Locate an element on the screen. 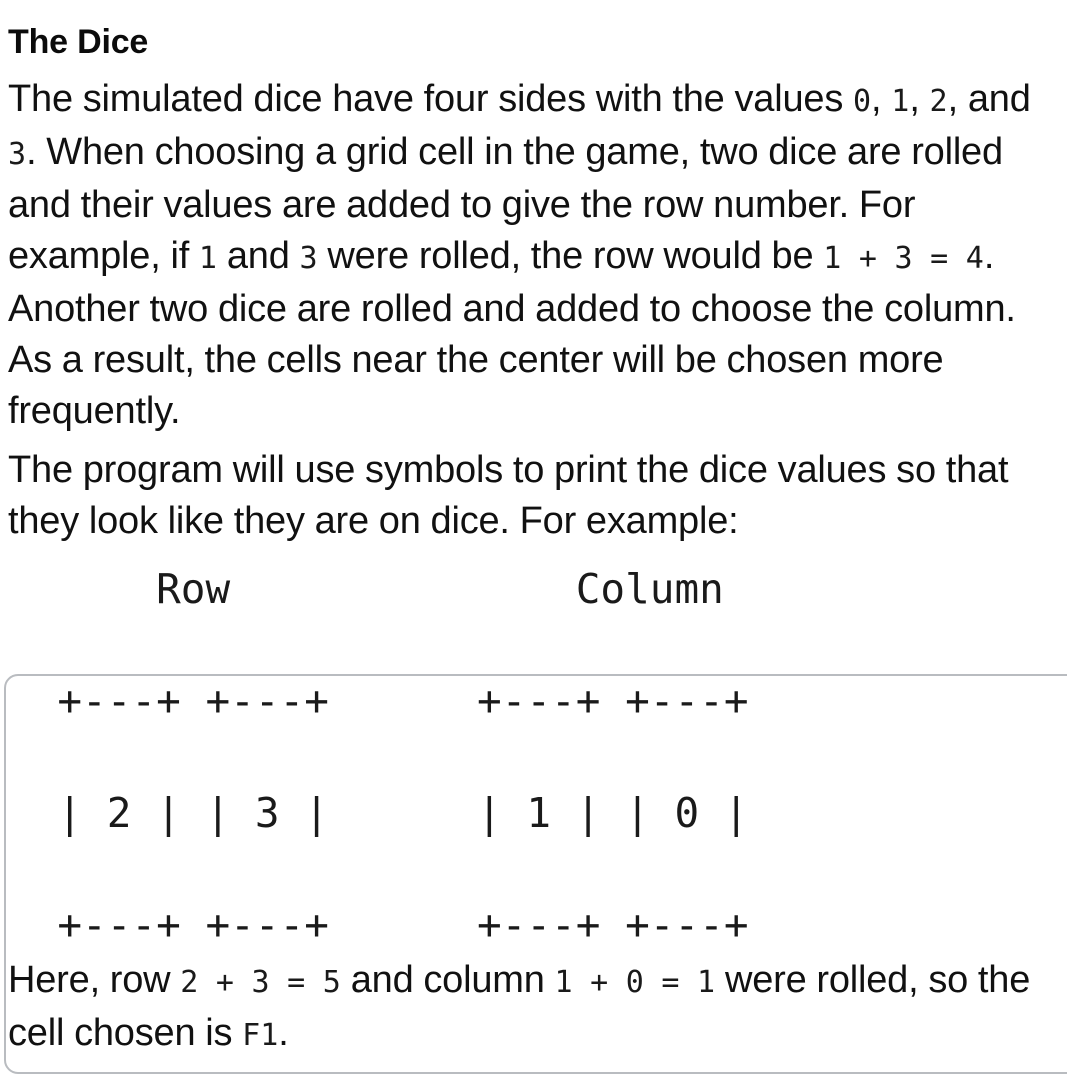 The image size is (1067, 1074). code-cell-name: F1 is located at coordinates (260, 1035).